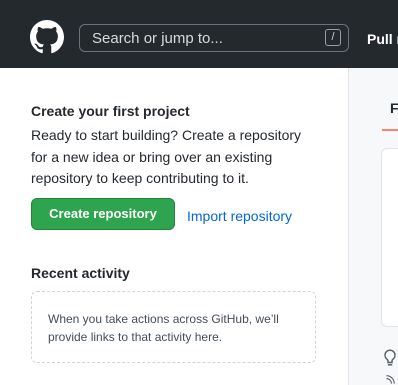  I want to click on active-tab-underline, so click(390, 130).